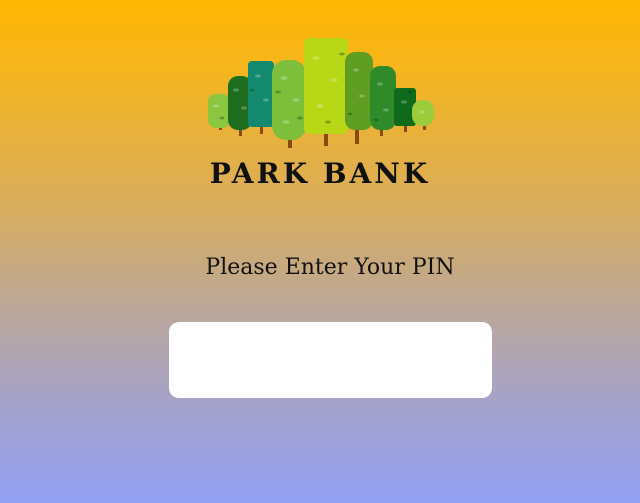 This screenshot has height=503, width=640. Describe the element at coordinates (321, 93) in the screenshot. I see `forest-trees-icon` at that location.